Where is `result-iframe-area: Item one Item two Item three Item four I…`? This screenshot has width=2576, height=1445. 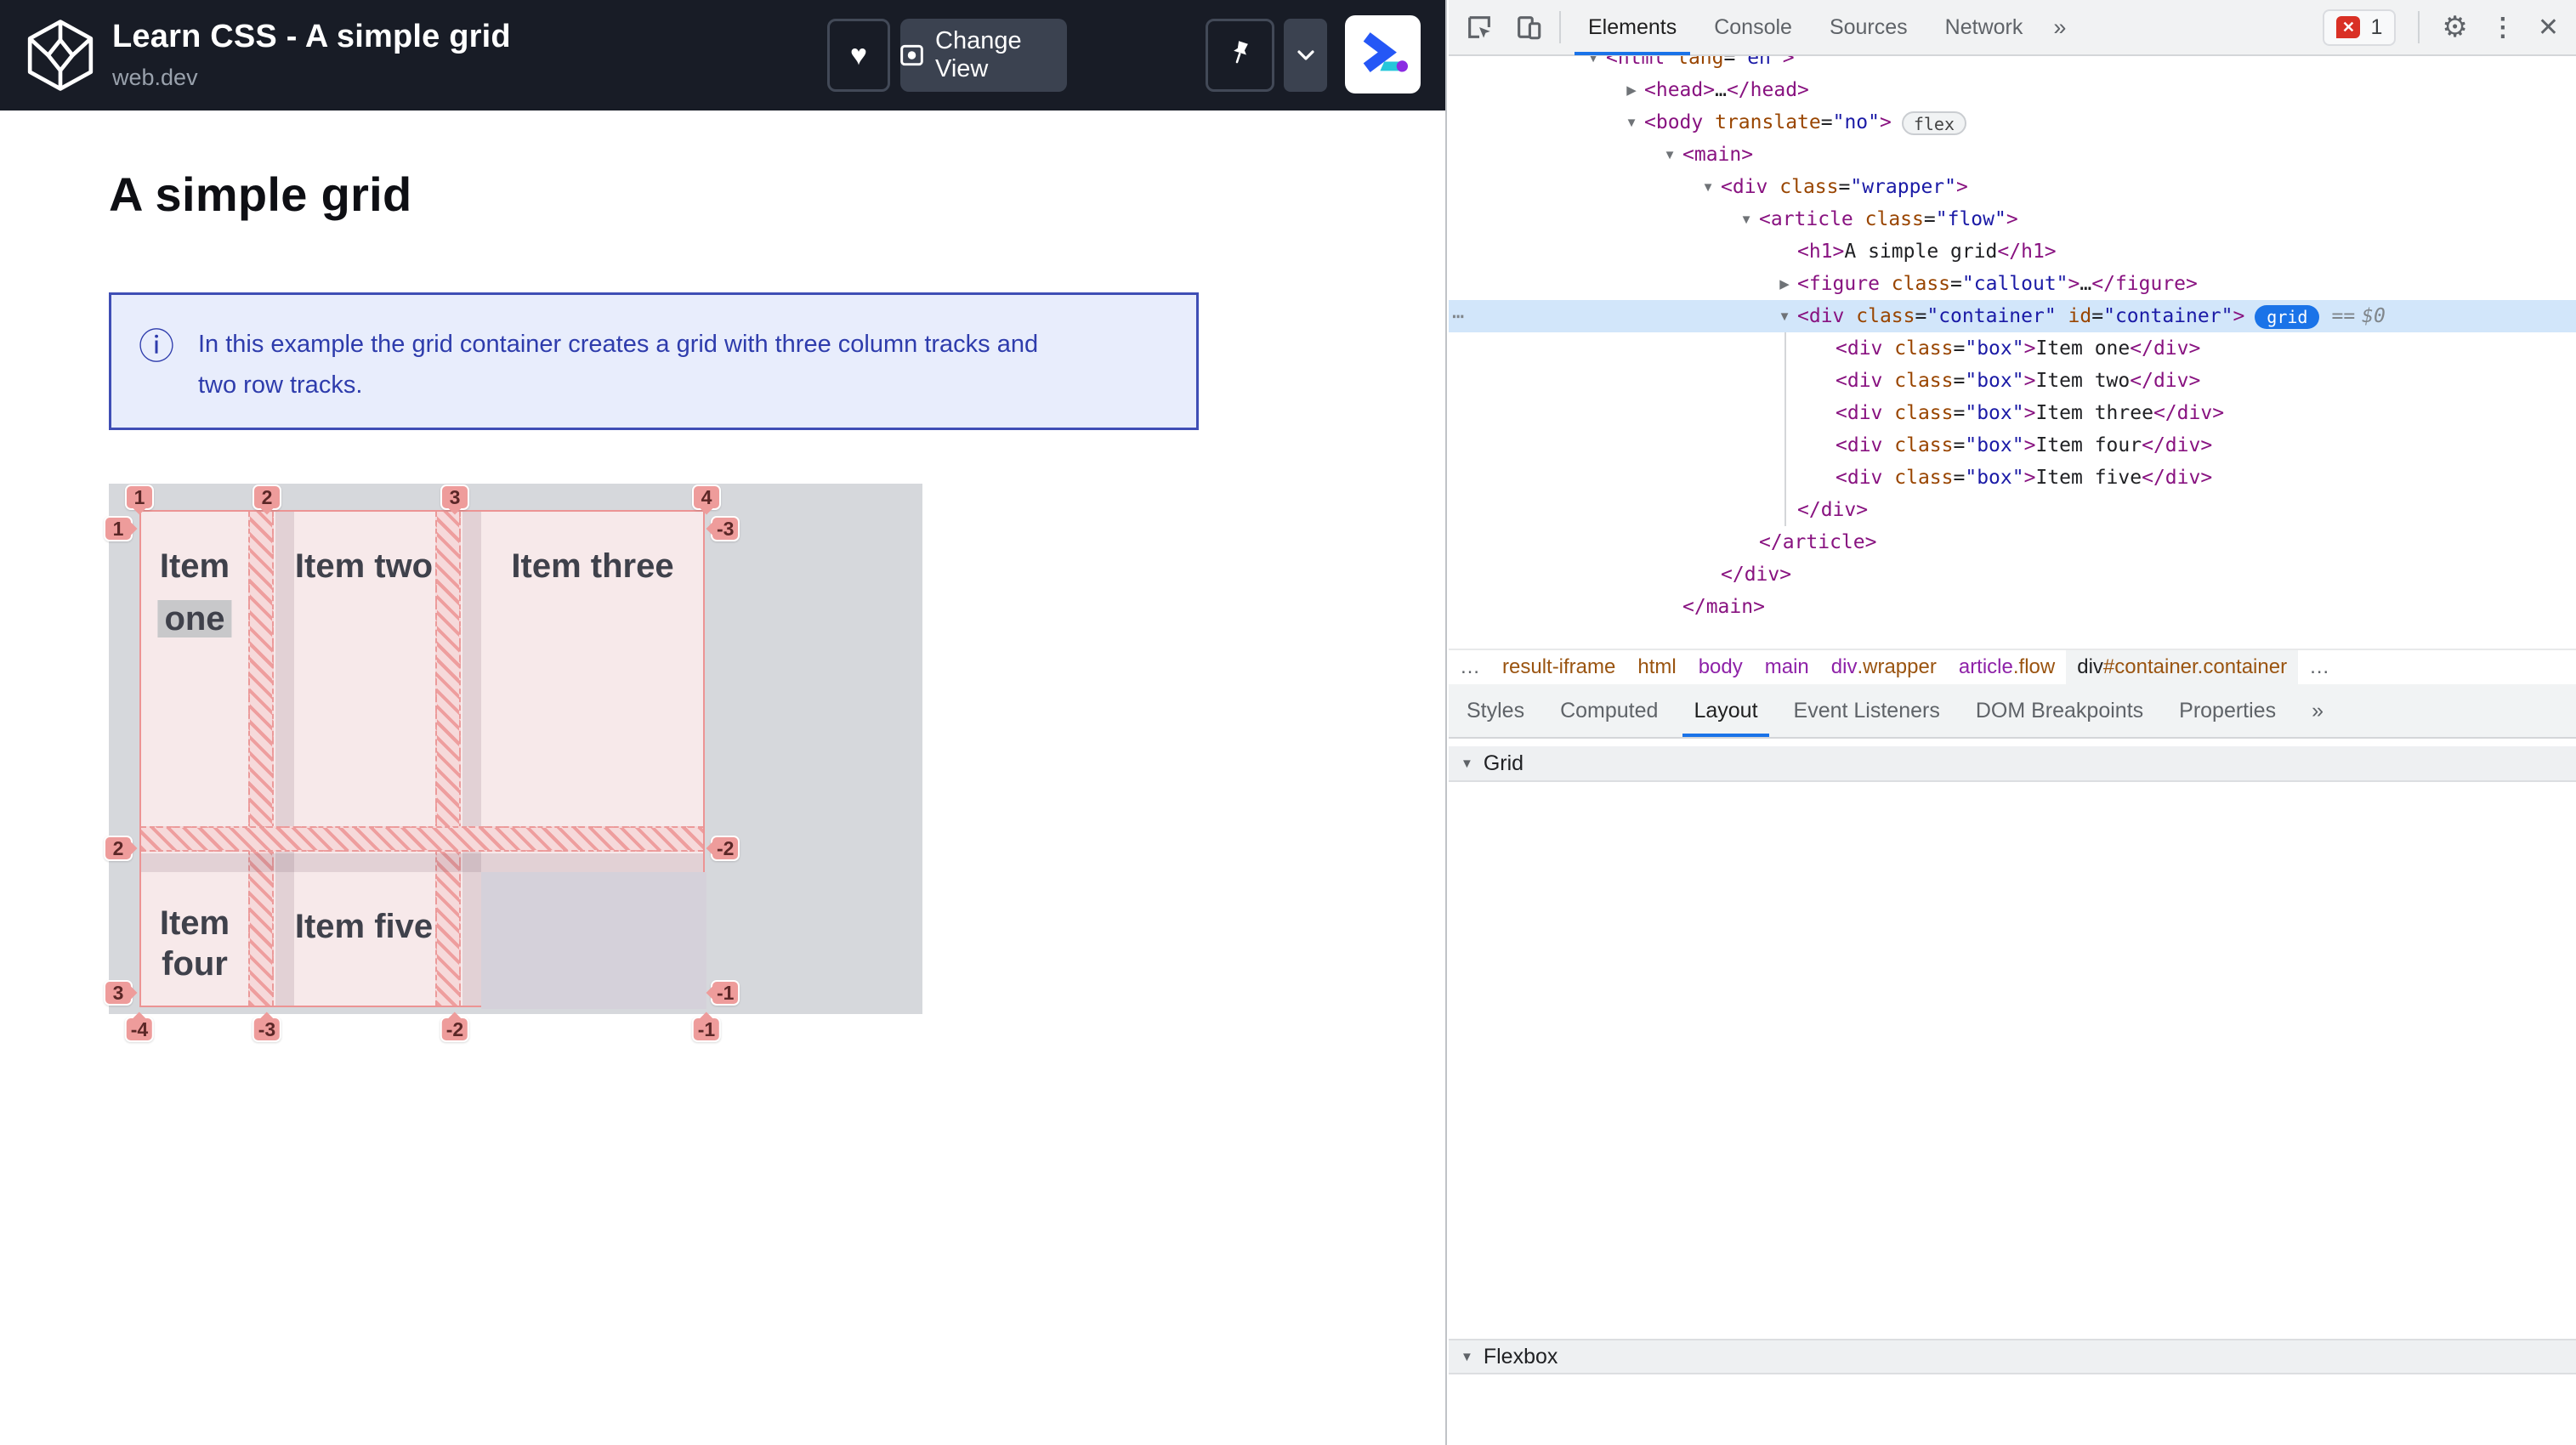
result-iframe-area: Item one Item two Item three Item four I… is located at coordinates (513, 763).